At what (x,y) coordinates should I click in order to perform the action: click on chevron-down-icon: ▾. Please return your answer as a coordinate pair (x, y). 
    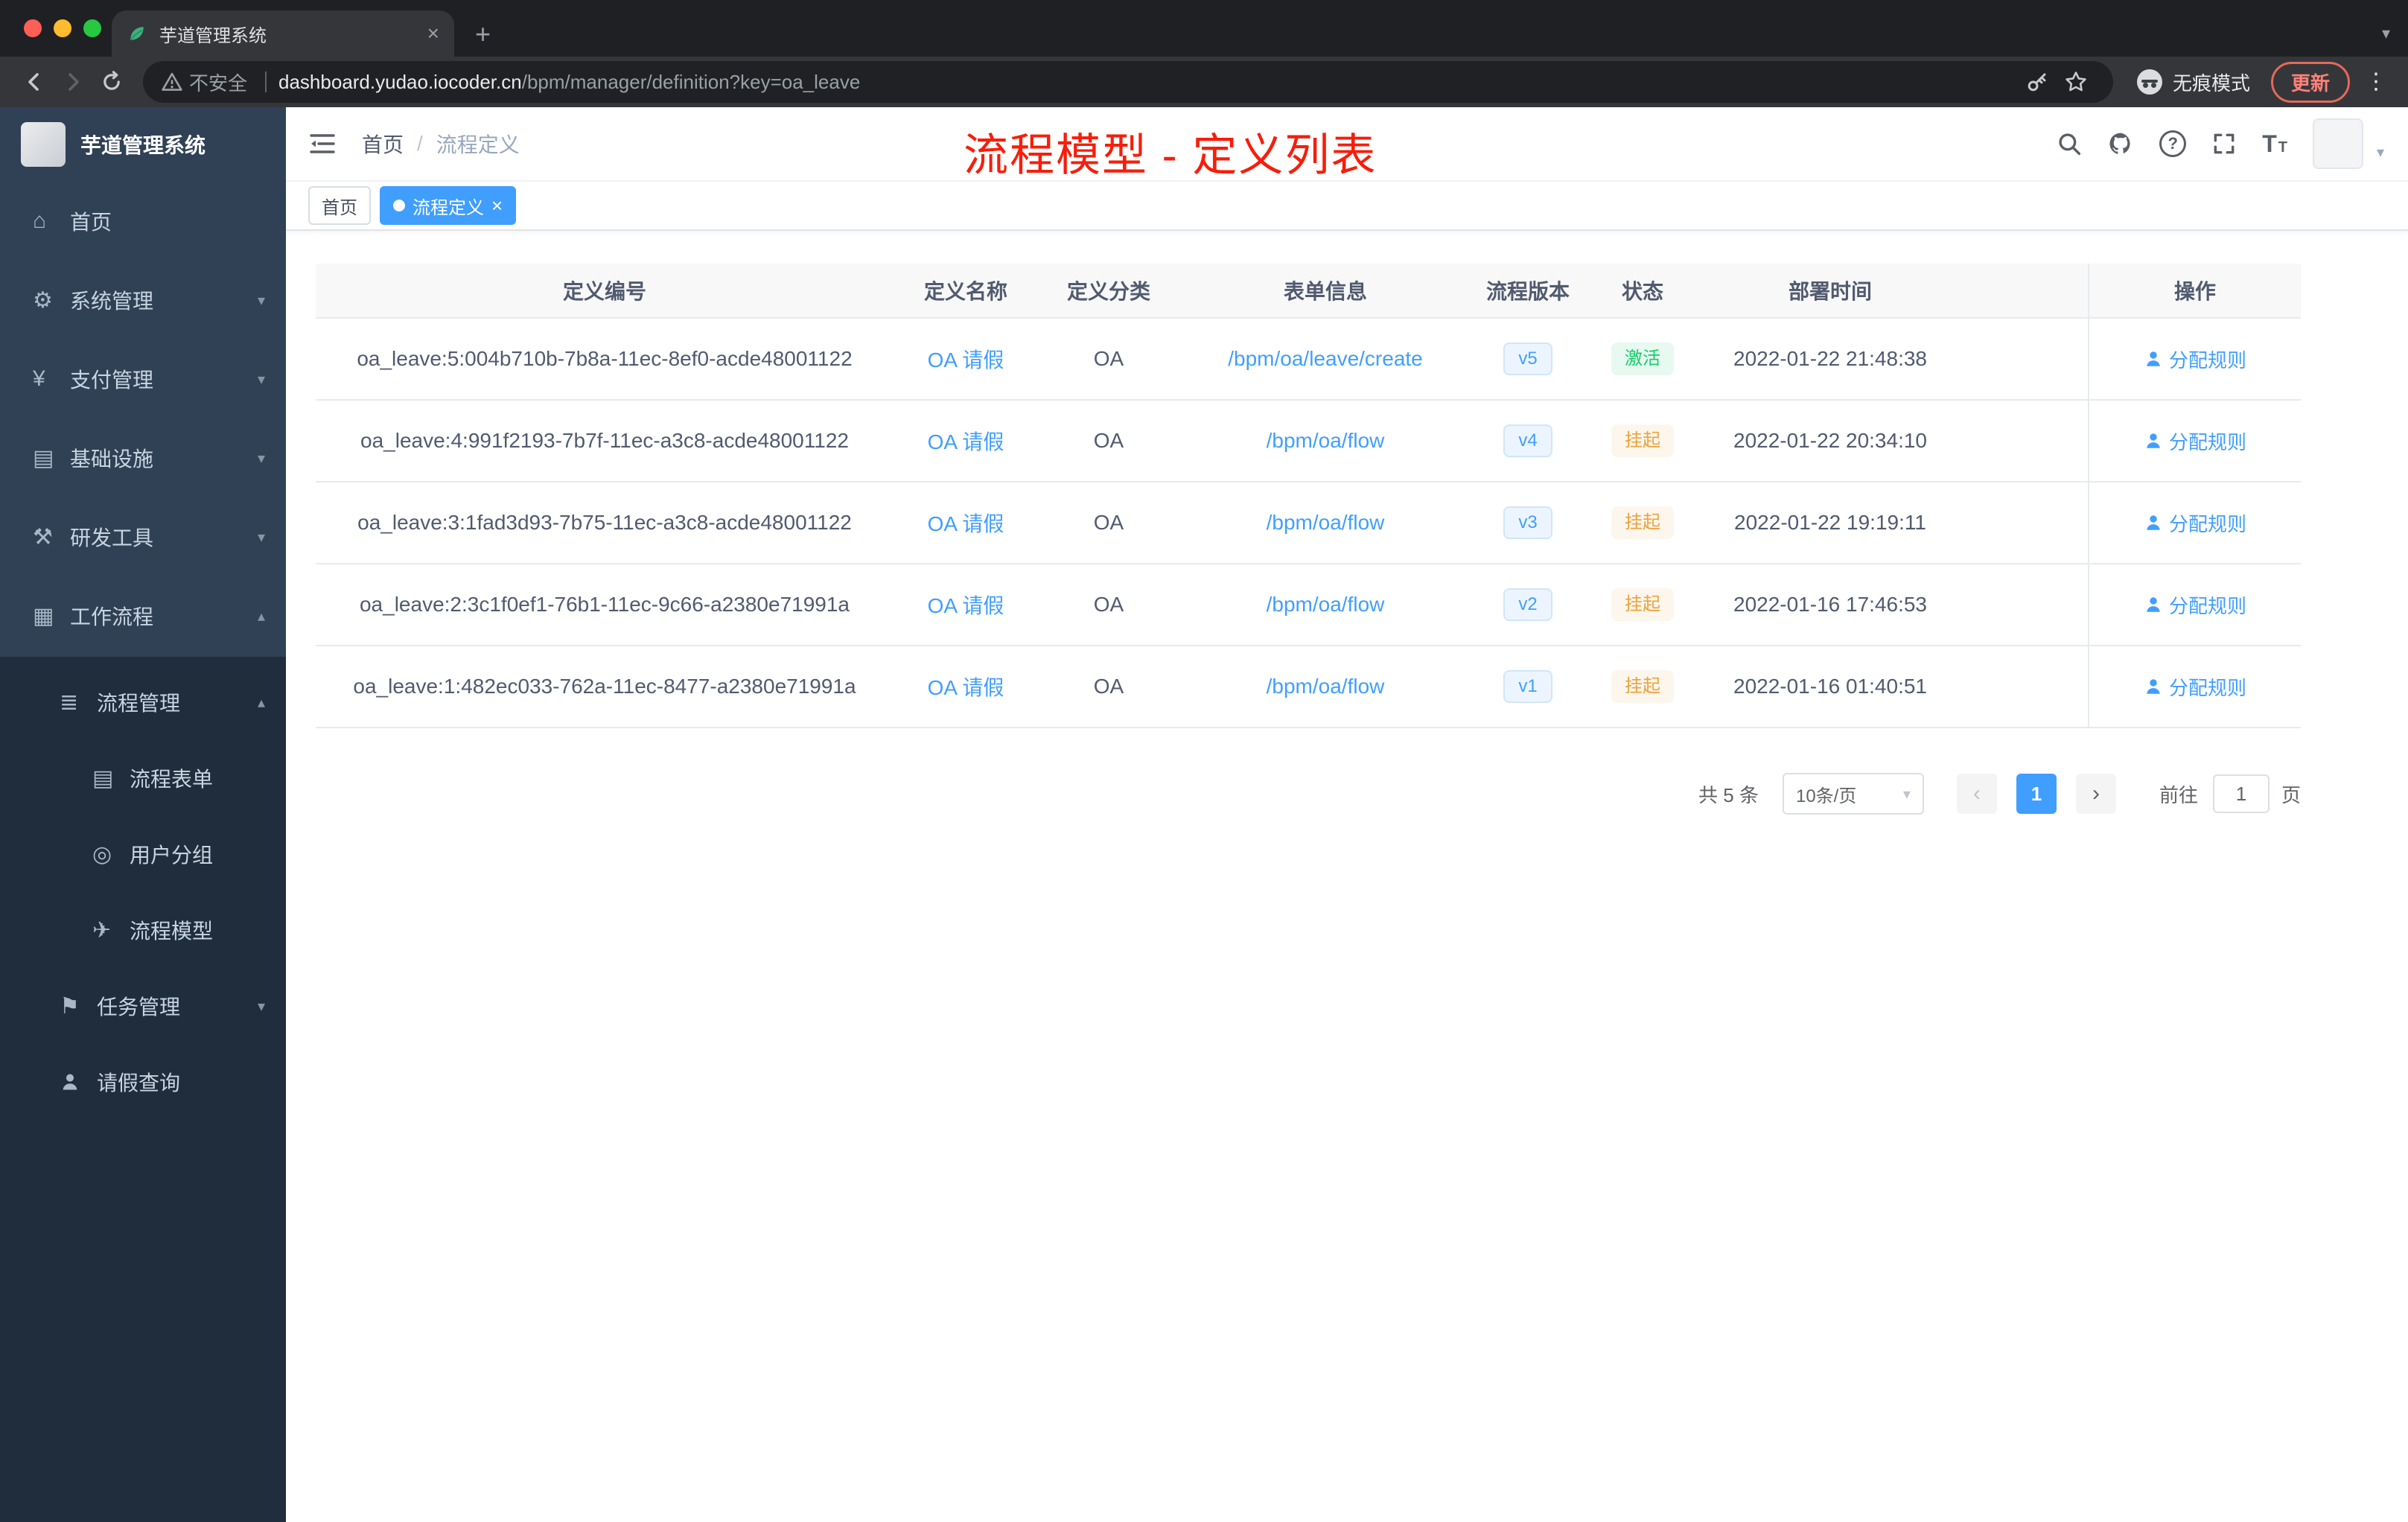
    Looking at the image, I should click on (261, 458).